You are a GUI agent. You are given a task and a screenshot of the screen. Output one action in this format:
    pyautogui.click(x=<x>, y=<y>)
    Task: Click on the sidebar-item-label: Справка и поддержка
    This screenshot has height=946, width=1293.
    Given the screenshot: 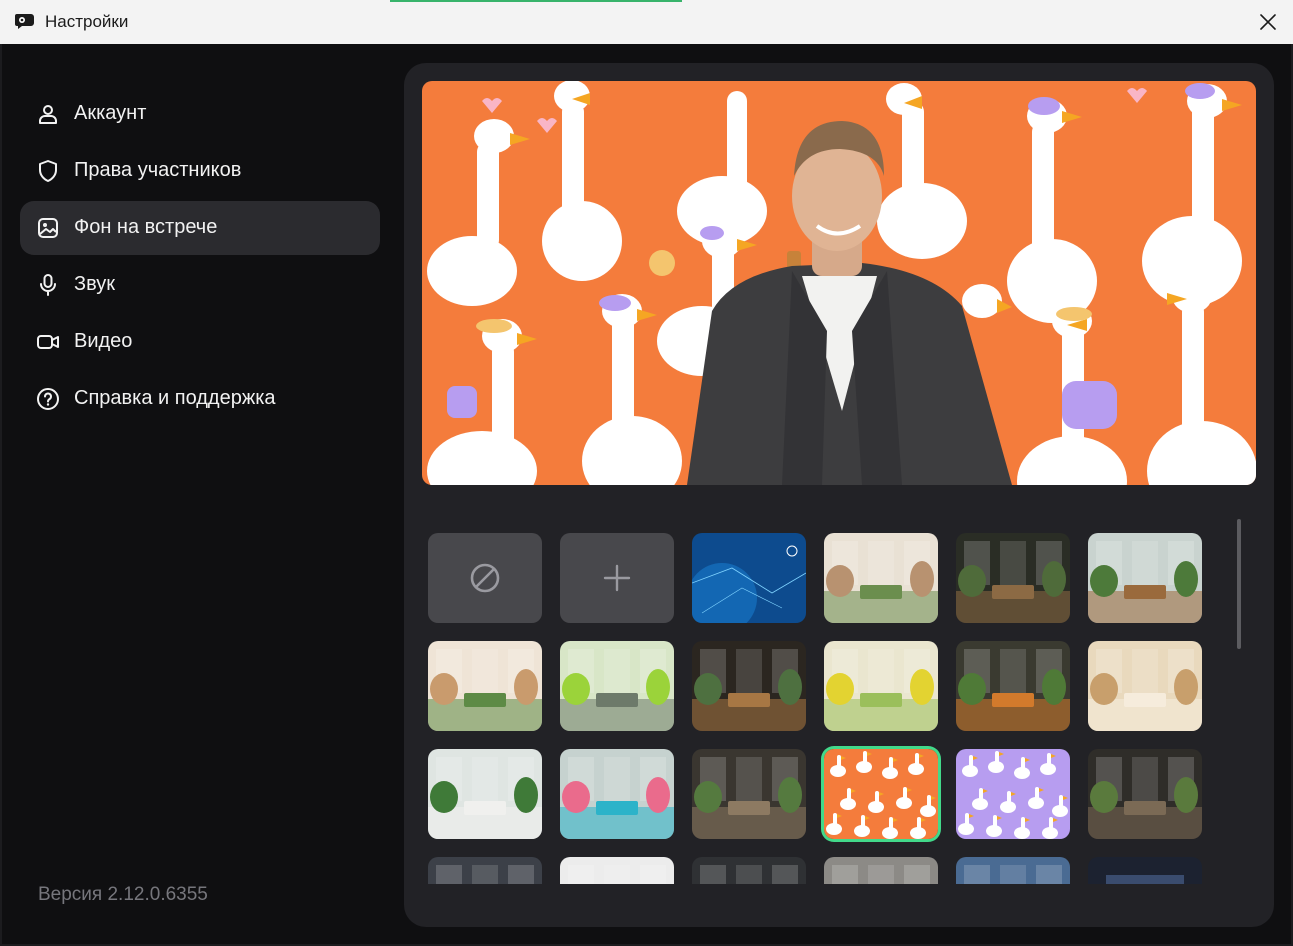 What is the action you would take?
    pyautogui.click(x=175, y=398)
    